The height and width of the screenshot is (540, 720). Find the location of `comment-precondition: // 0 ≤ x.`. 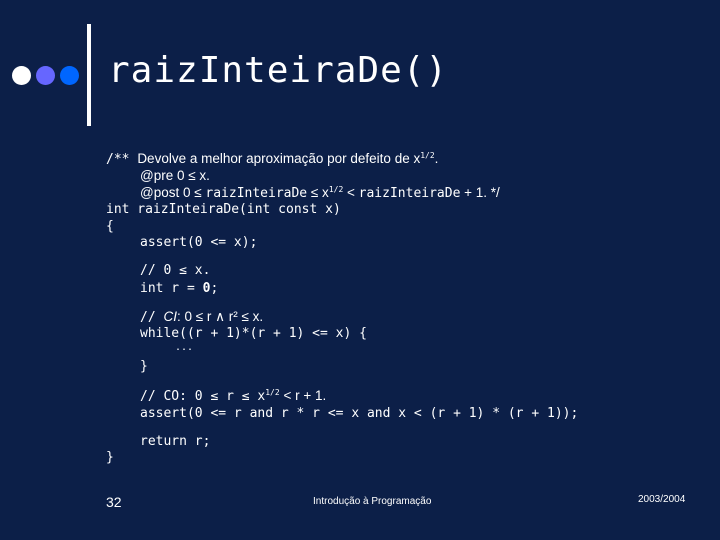

comment-precondition: // 0 ≤ x. is located at coordinates (175, 270).